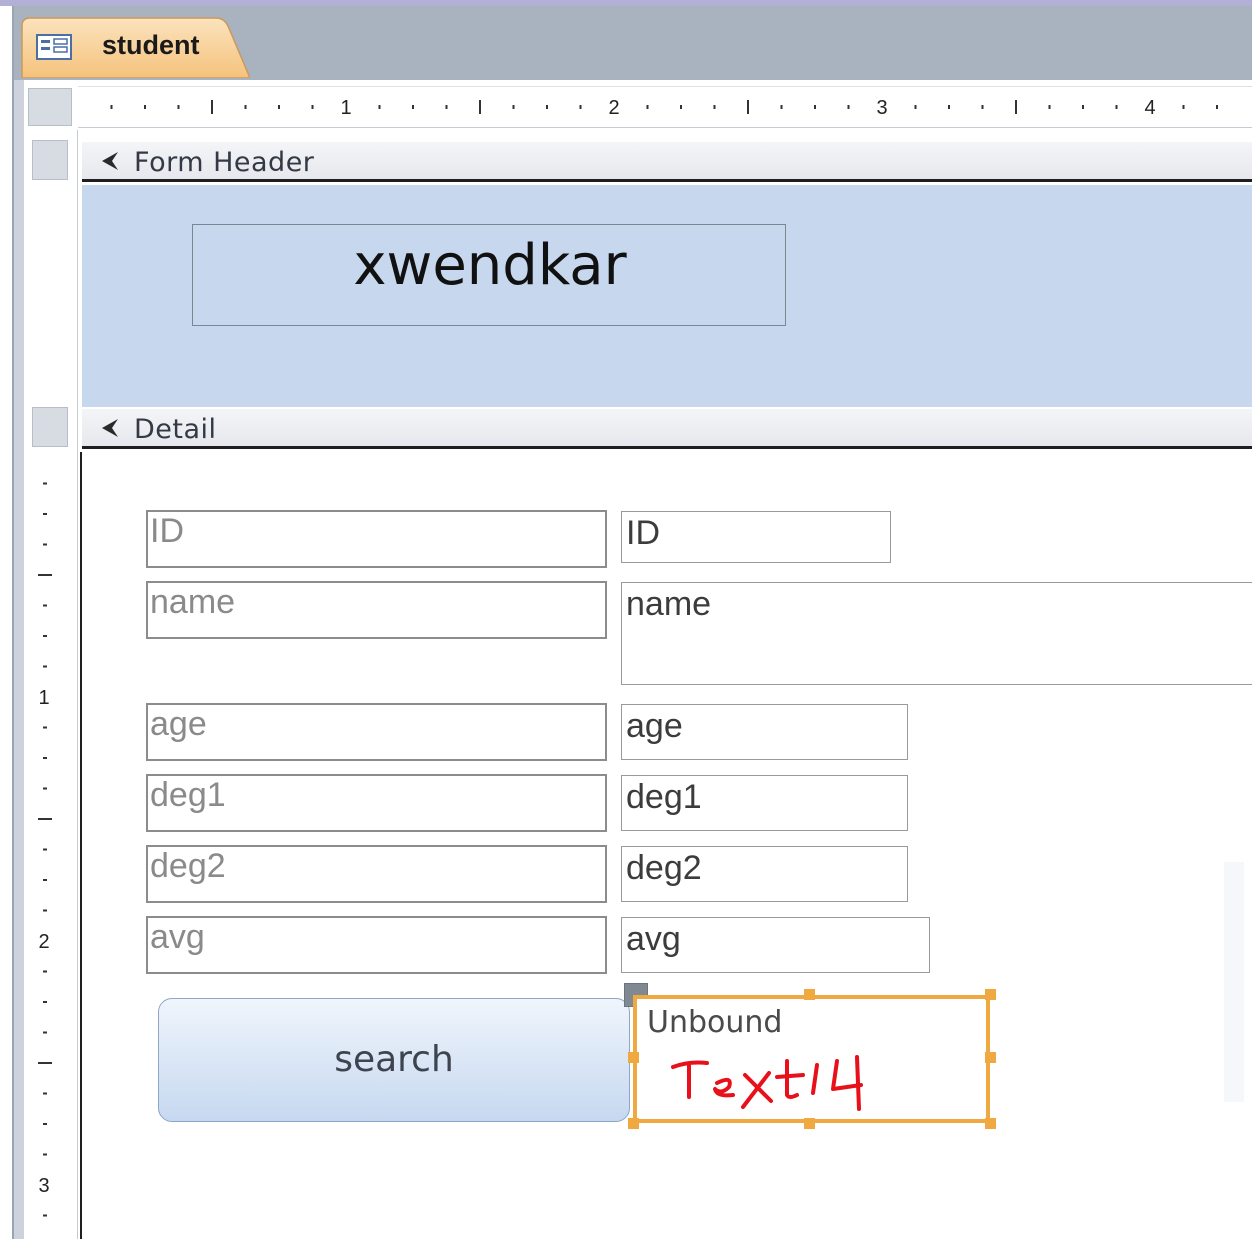  I want to click on section-selector-detail, so click(50, 427).